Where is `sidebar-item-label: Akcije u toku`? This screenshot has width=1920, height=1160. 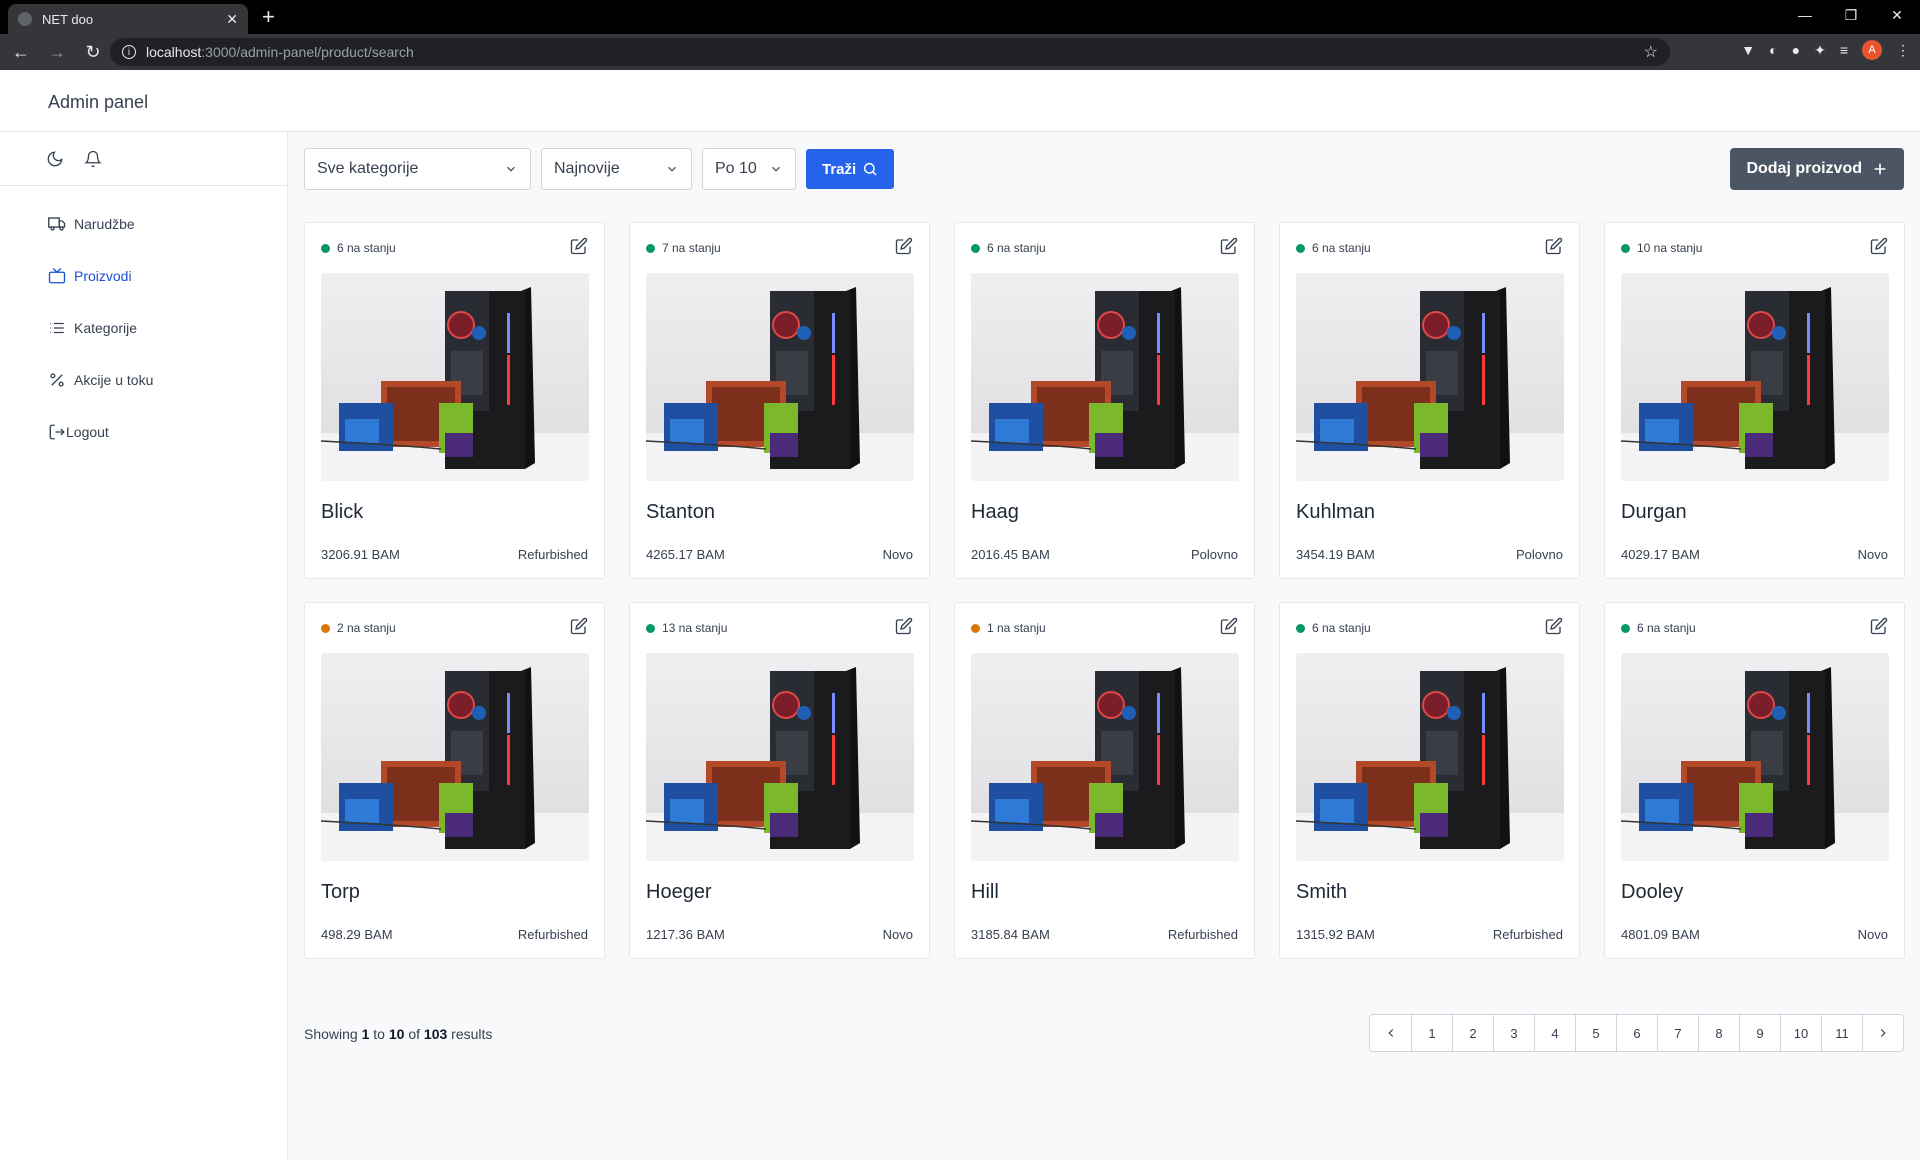 sidebar-item-label: Akcije u toku is located at coordinates (114, 380).